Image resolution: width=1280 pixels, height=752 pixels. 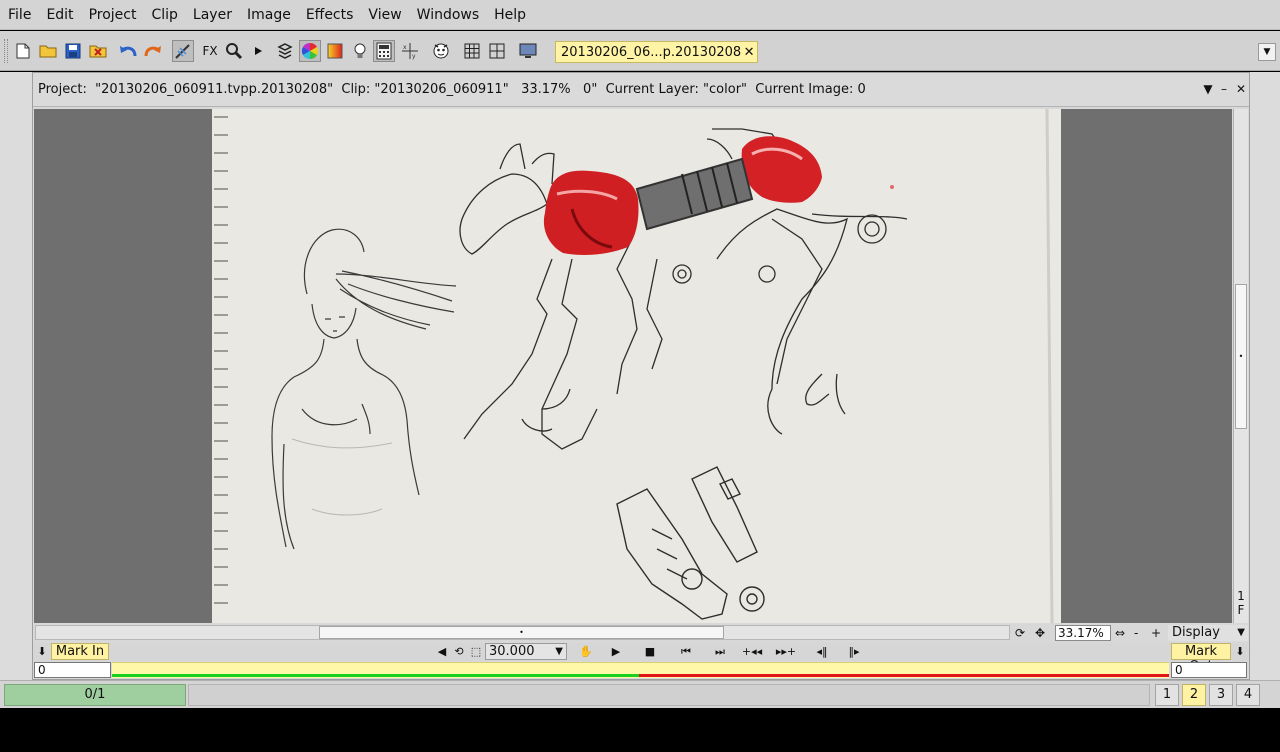 What do you see at coordinates (476, 652) in the screenshot?
I see `frame-selection-icon: ⬚` at bounding box center [476, 652].